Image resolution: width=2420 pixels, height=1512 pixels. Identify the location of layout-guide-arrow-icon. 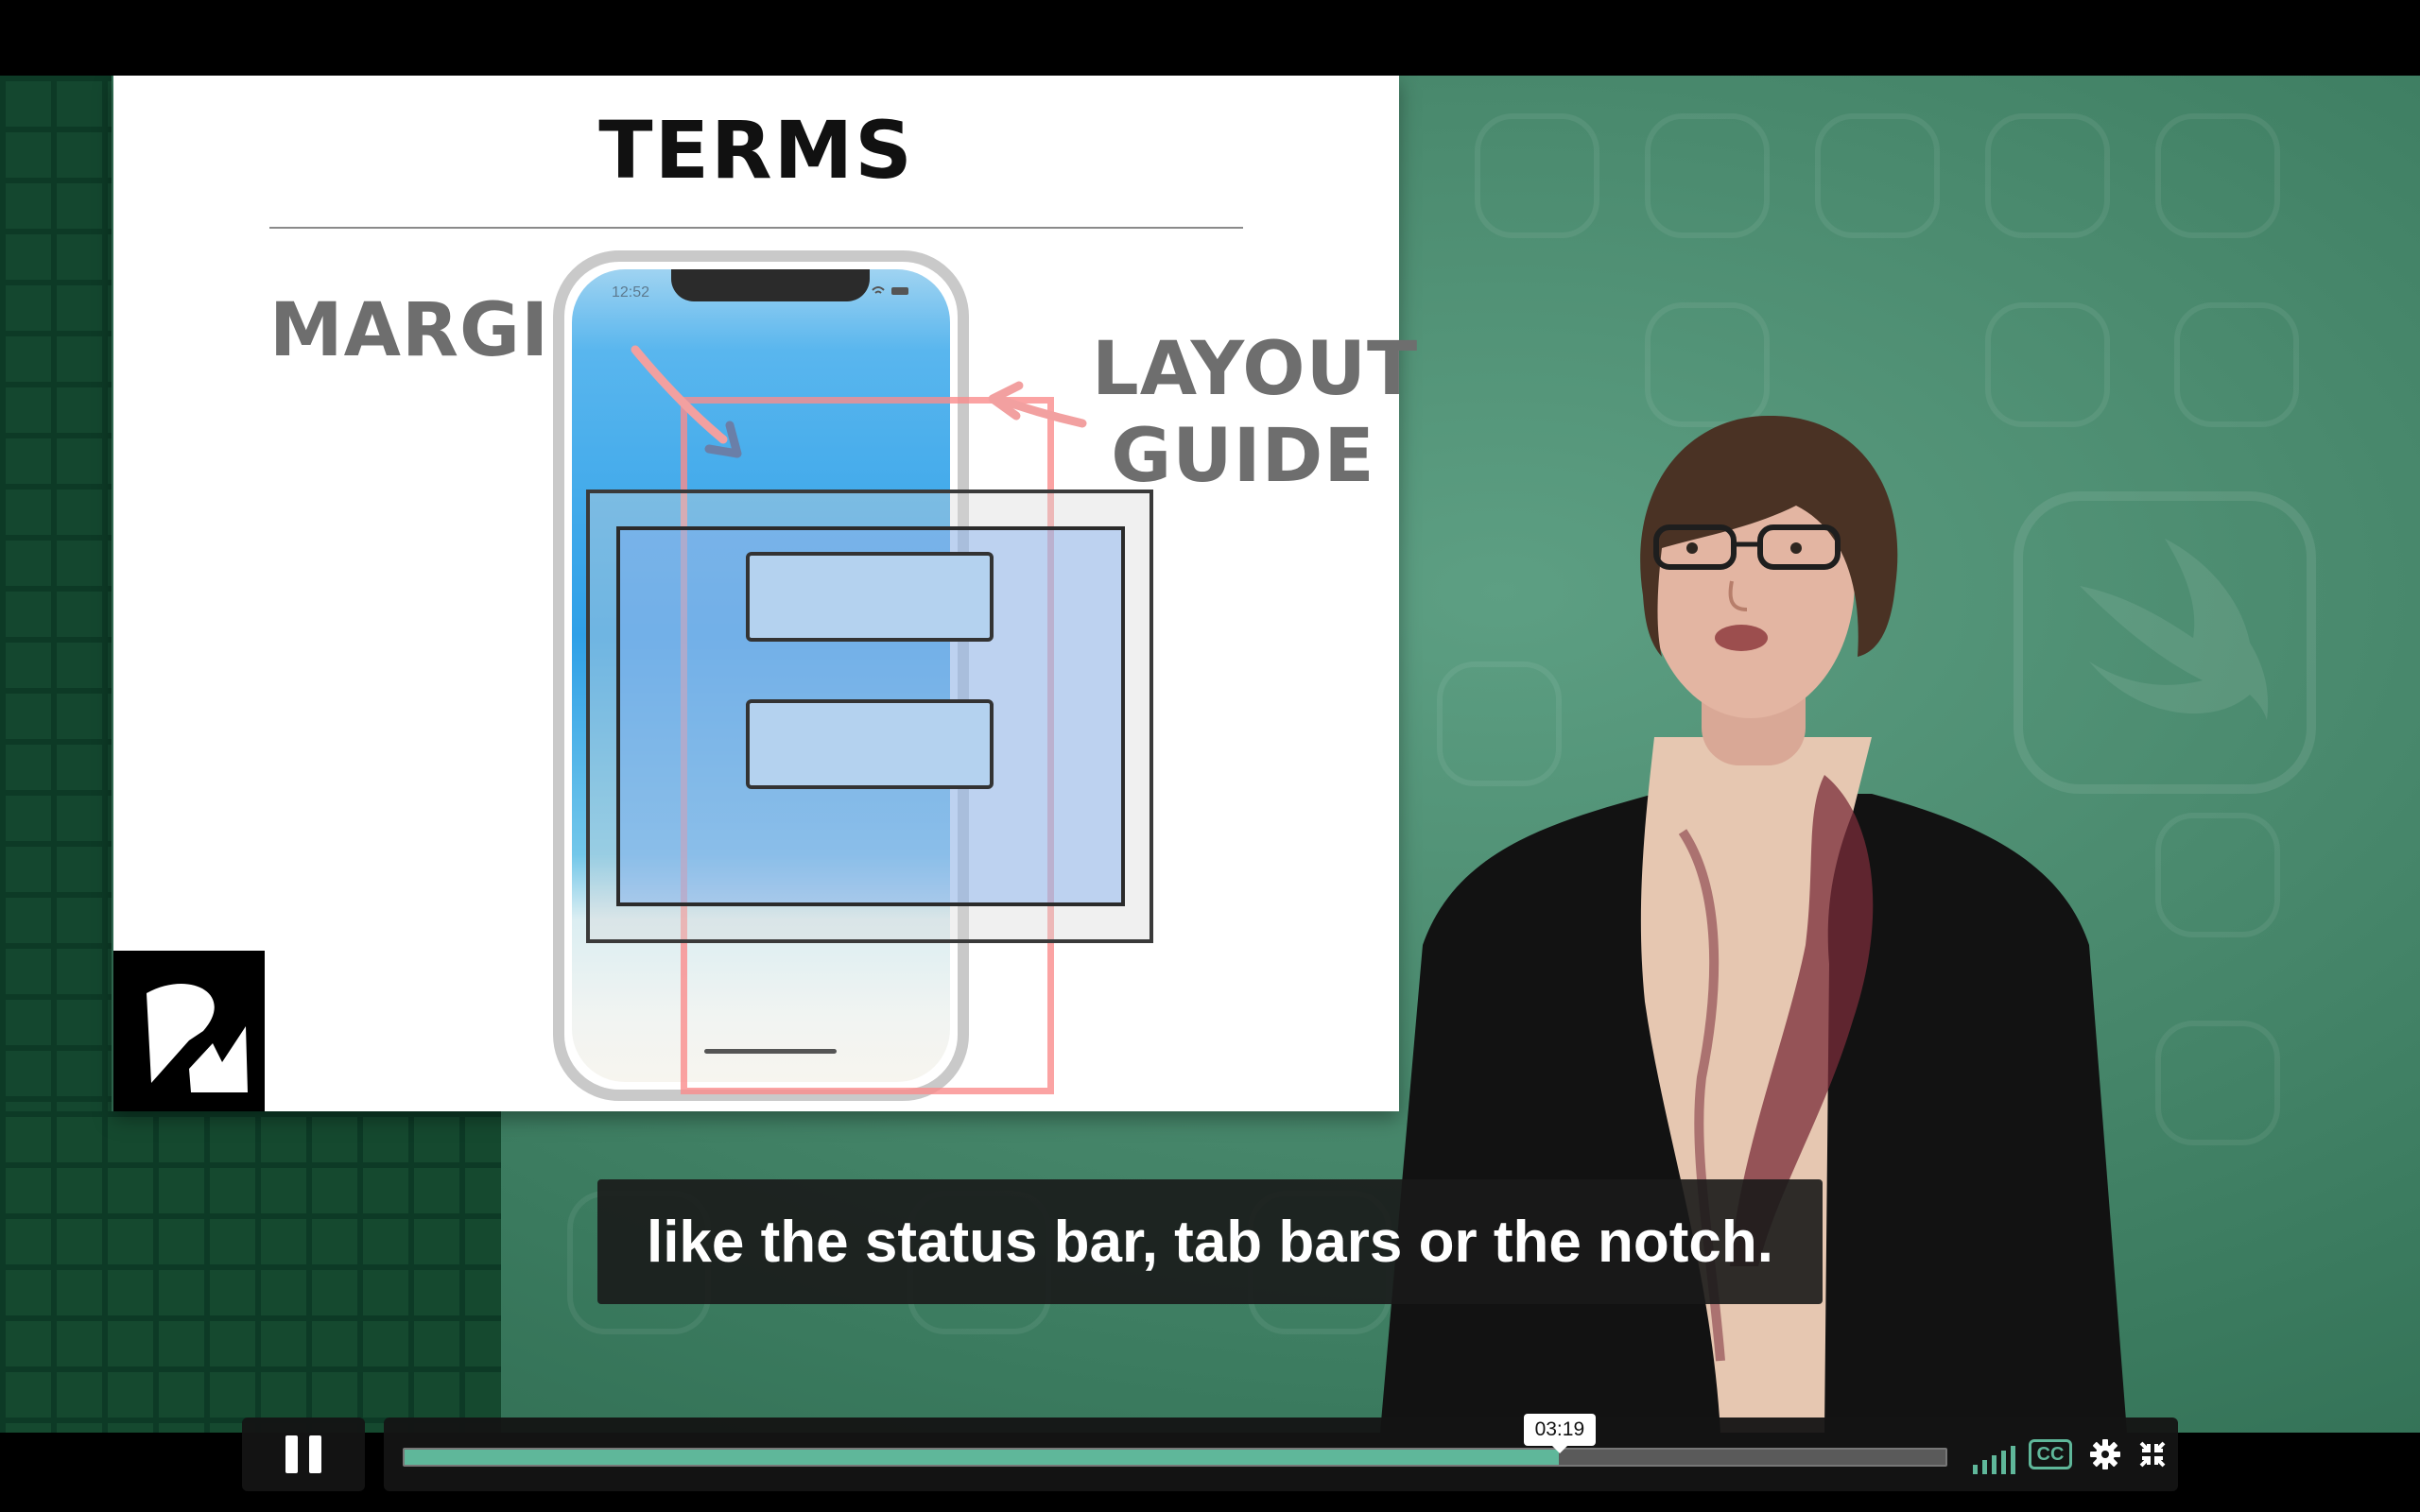
(1037, 404).